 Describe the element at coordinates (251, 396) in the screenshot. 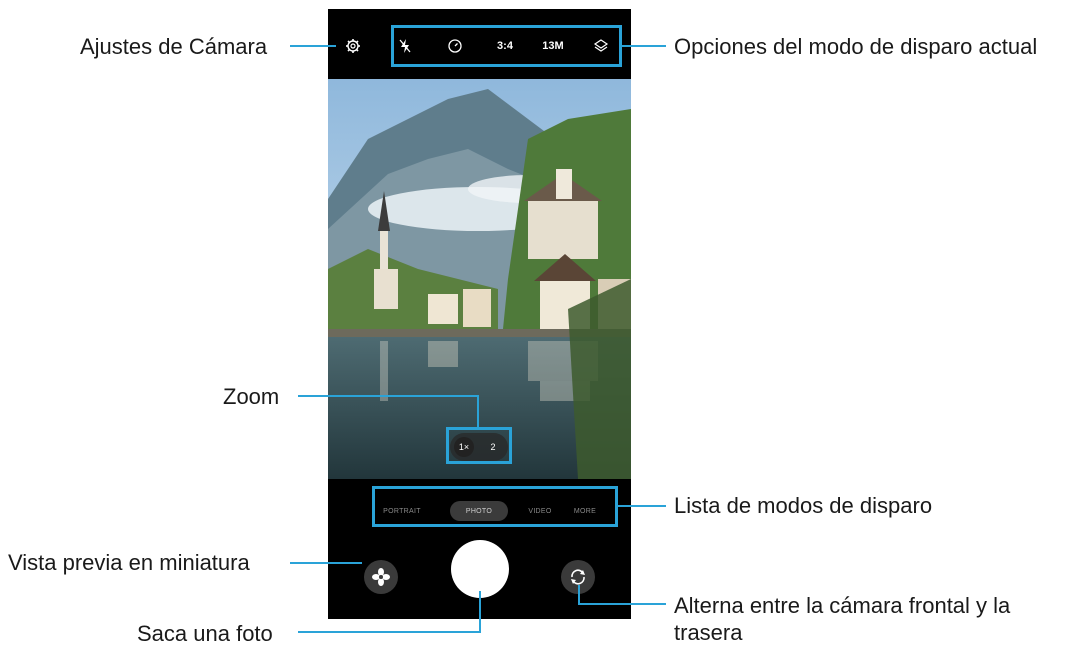

I see `callout-zoom: Zoom` at that location.